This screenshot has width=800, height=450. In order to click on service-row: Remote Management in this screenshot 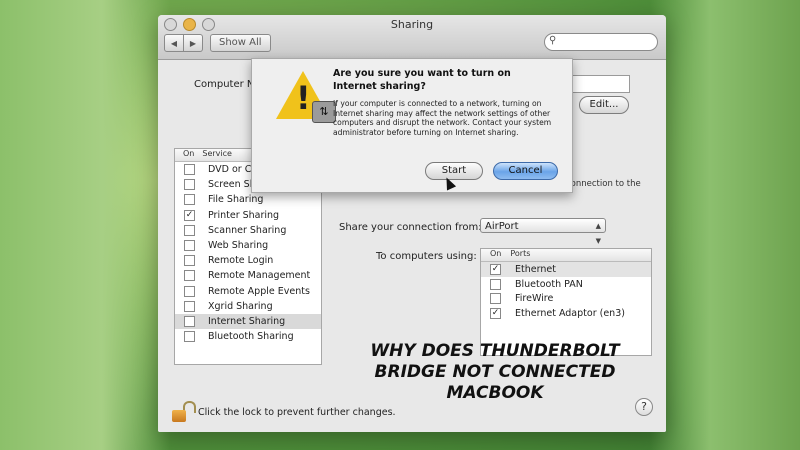, I will do `click(248, 275)`.